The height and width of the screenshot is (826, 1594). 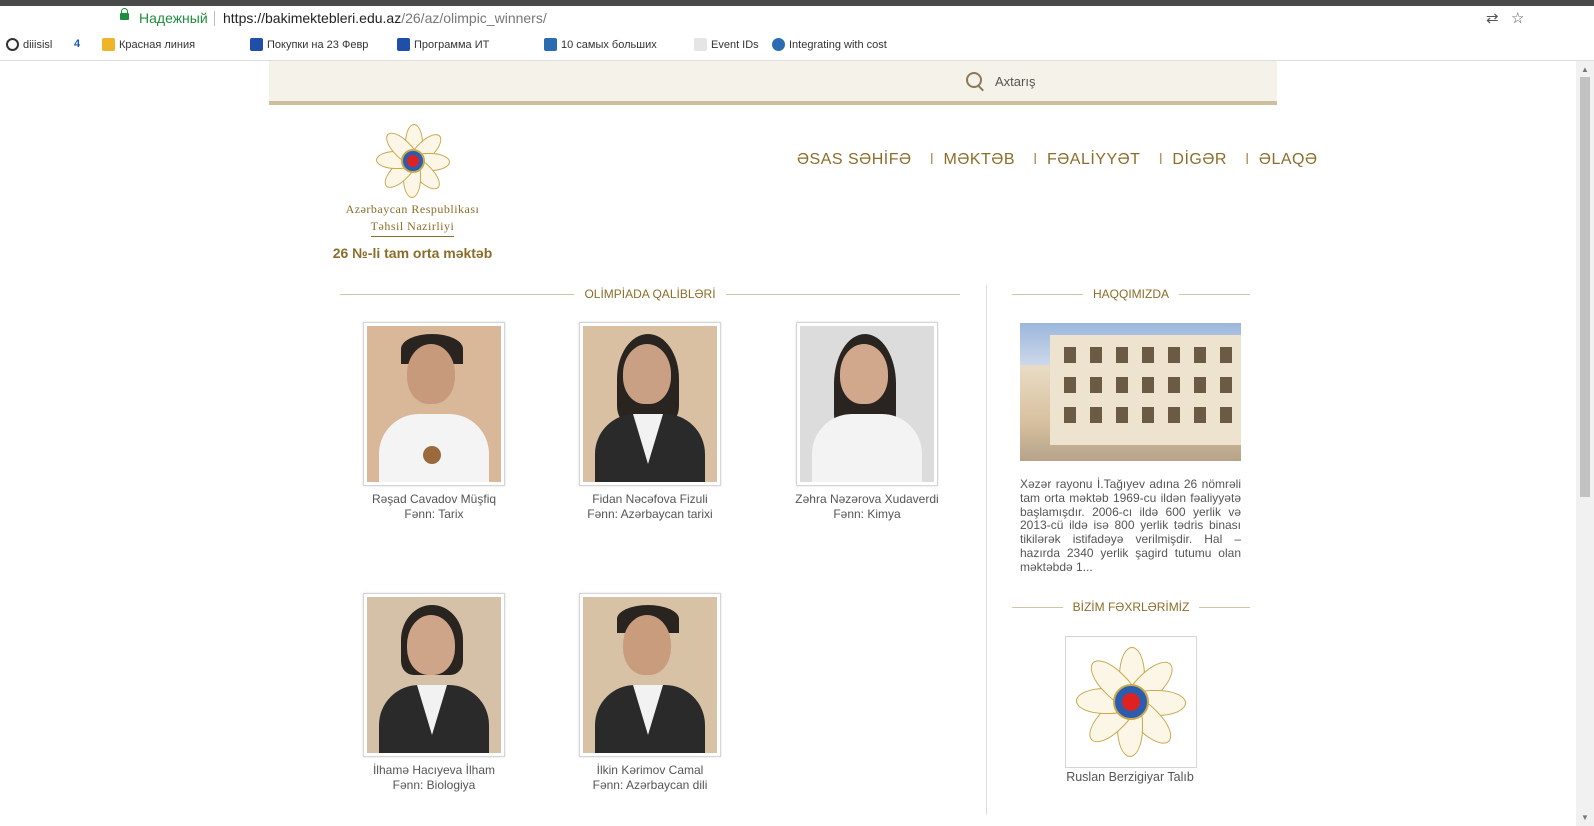 I want to click on star-icon: ☆, so click(x=1517, y=18).